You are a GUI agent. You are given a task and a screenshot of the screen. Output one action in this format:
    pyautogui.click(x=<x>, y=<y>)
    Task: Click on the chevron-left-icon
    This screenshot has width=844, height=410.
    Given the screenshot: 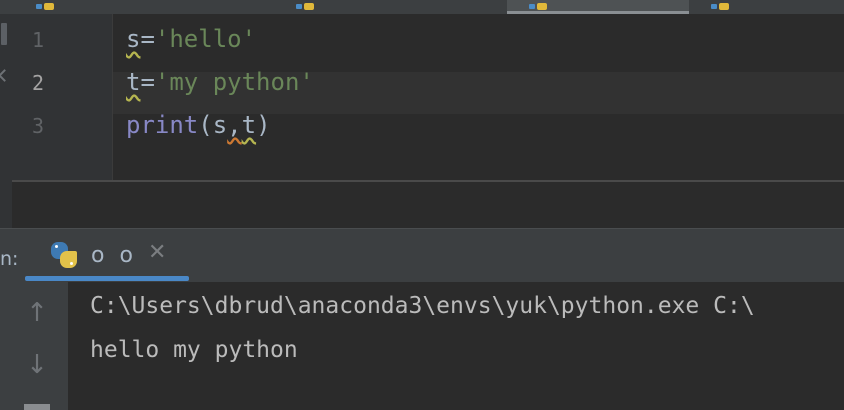 What is the action you would take?
    pyautogui.click(x=5, y=75)
    